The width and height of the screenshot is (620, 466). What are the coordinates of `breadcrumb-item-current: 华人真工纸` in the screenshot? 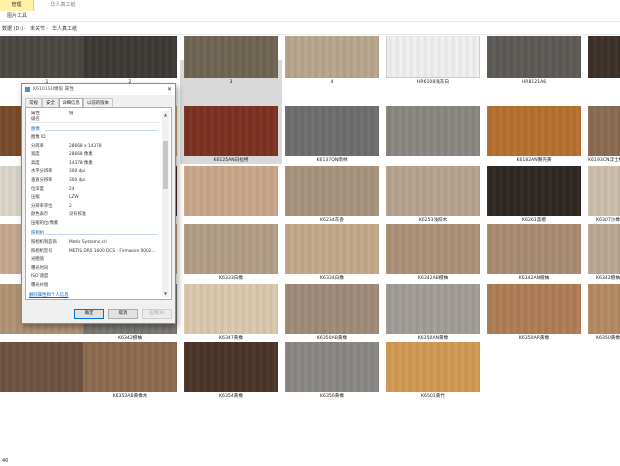 It's located at (64, 29).